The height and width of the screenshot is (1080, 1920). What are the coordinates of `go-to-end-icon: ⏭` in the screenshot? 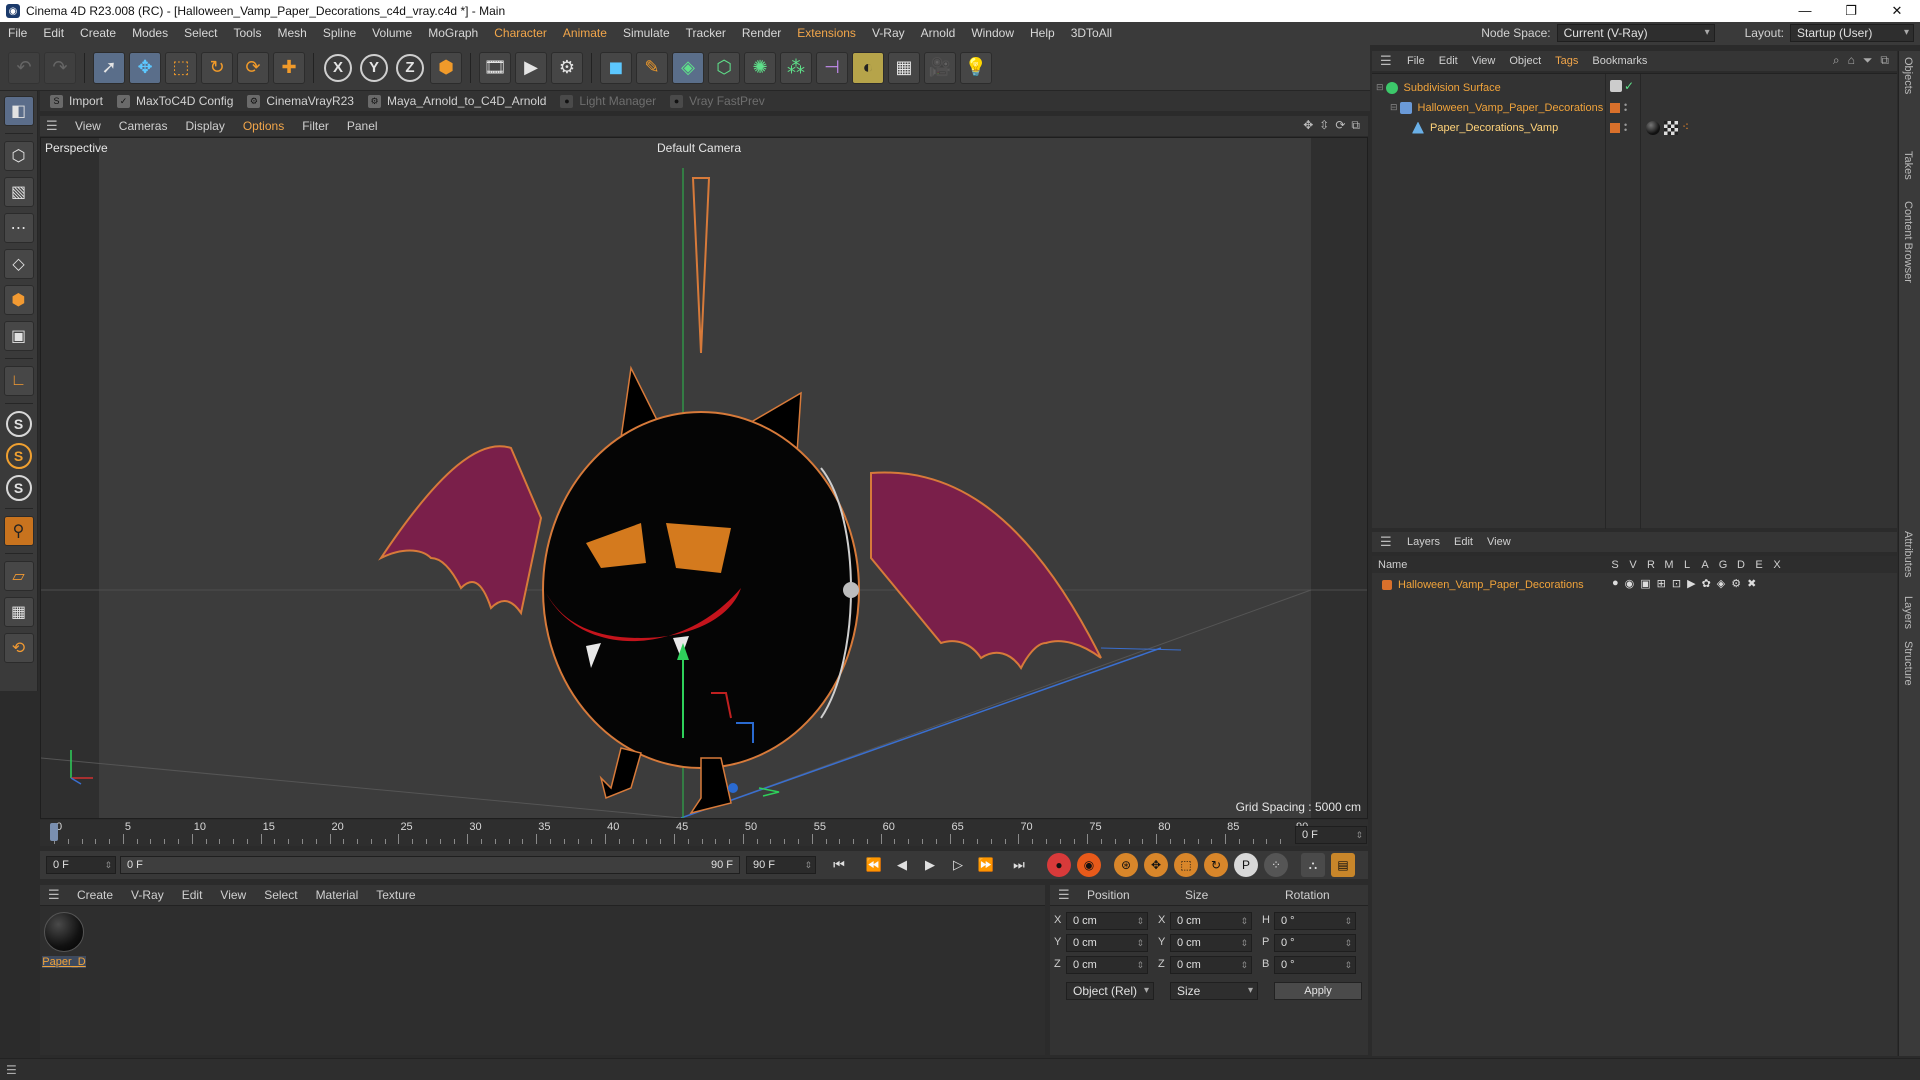 It's located at (1019, 865).